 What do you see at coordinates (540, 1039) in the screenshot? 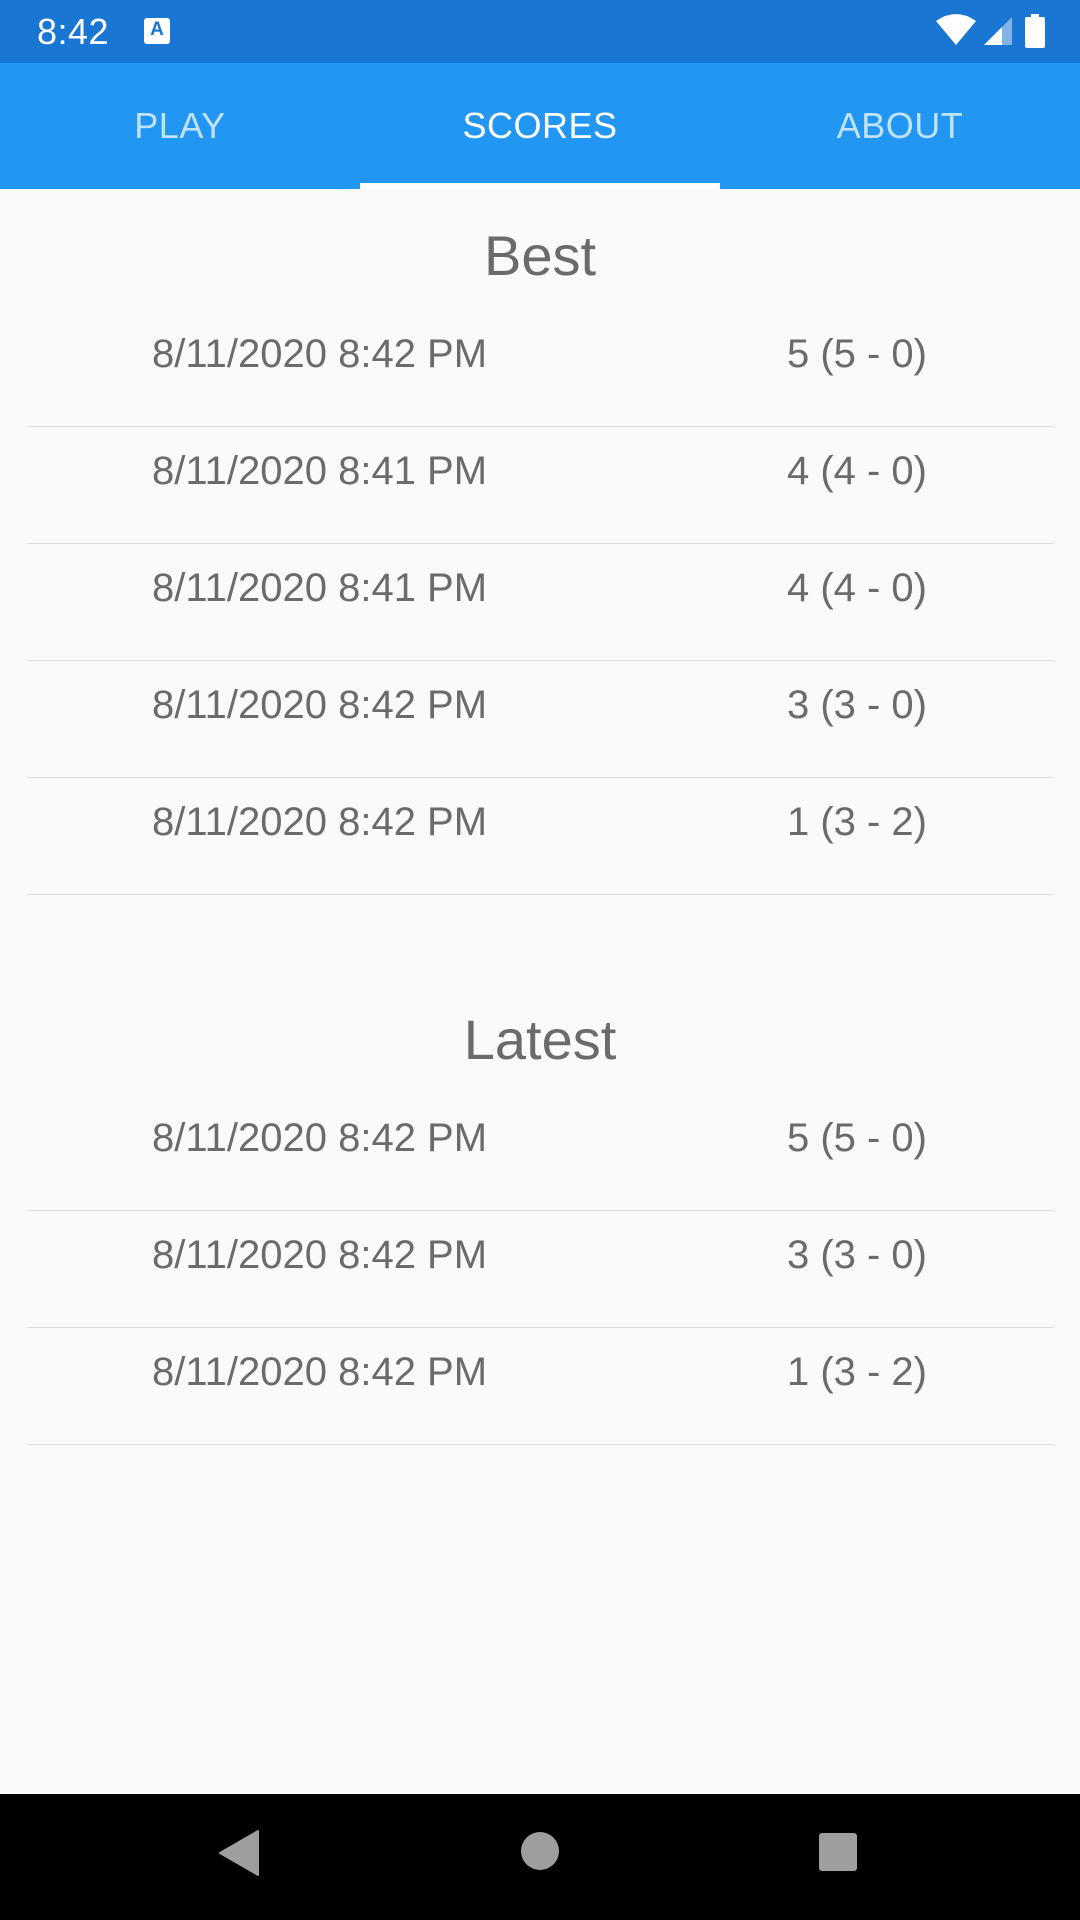
I see `latest-section-title: Latest` at bounding box center [540, 1039].